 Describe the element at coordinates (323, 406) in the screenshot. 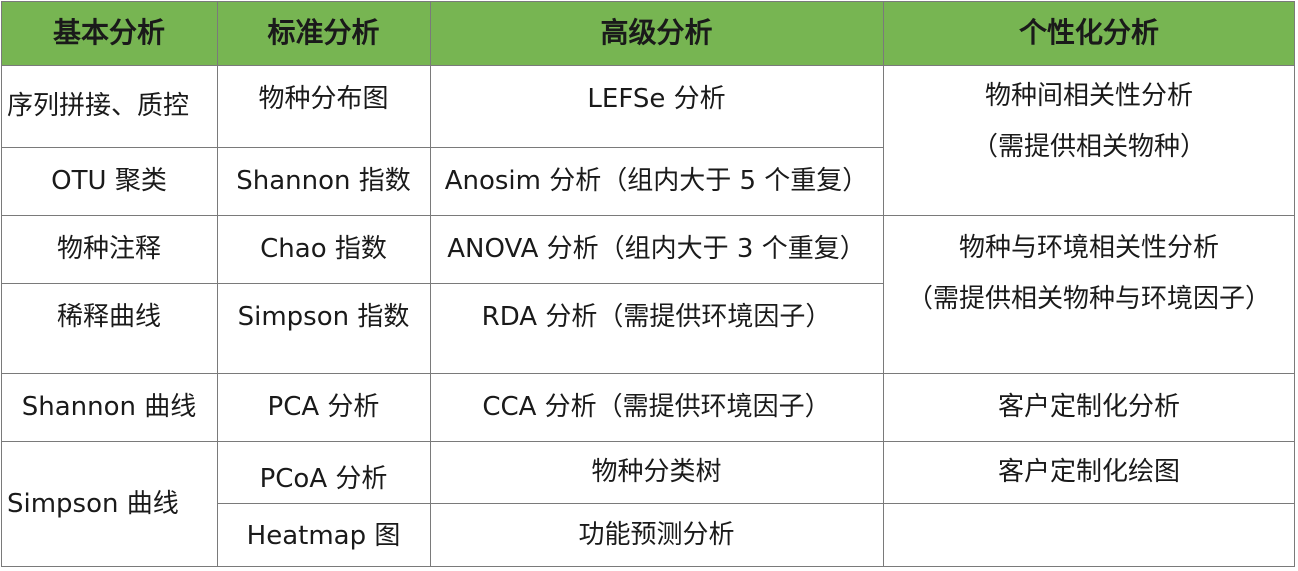

I see `standard-cell: PCA 分析` at that location.